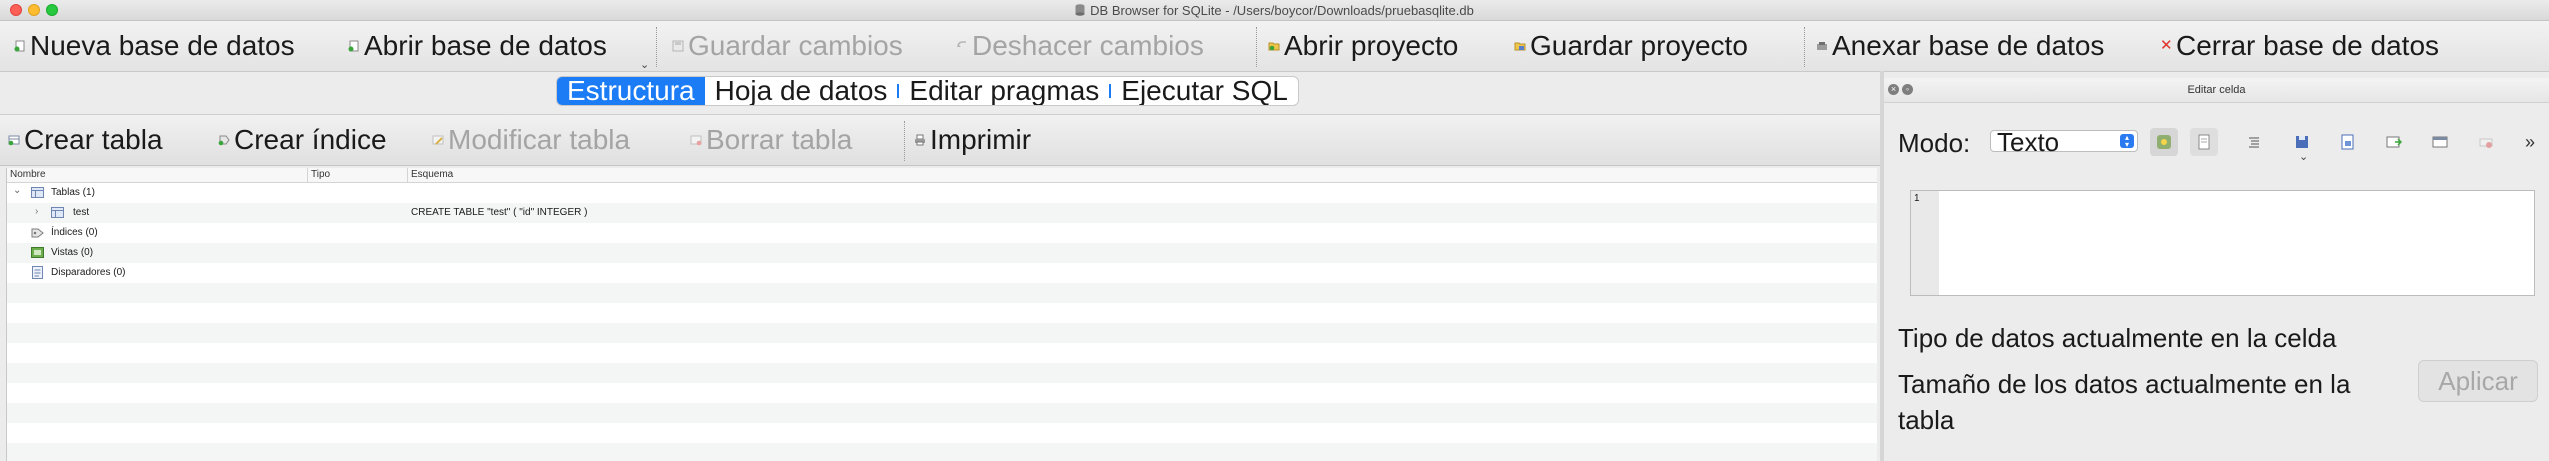  Describe the element at coordinates (2478, 381) in the screenshot. I see `apply-button: Aplicar` at that location.